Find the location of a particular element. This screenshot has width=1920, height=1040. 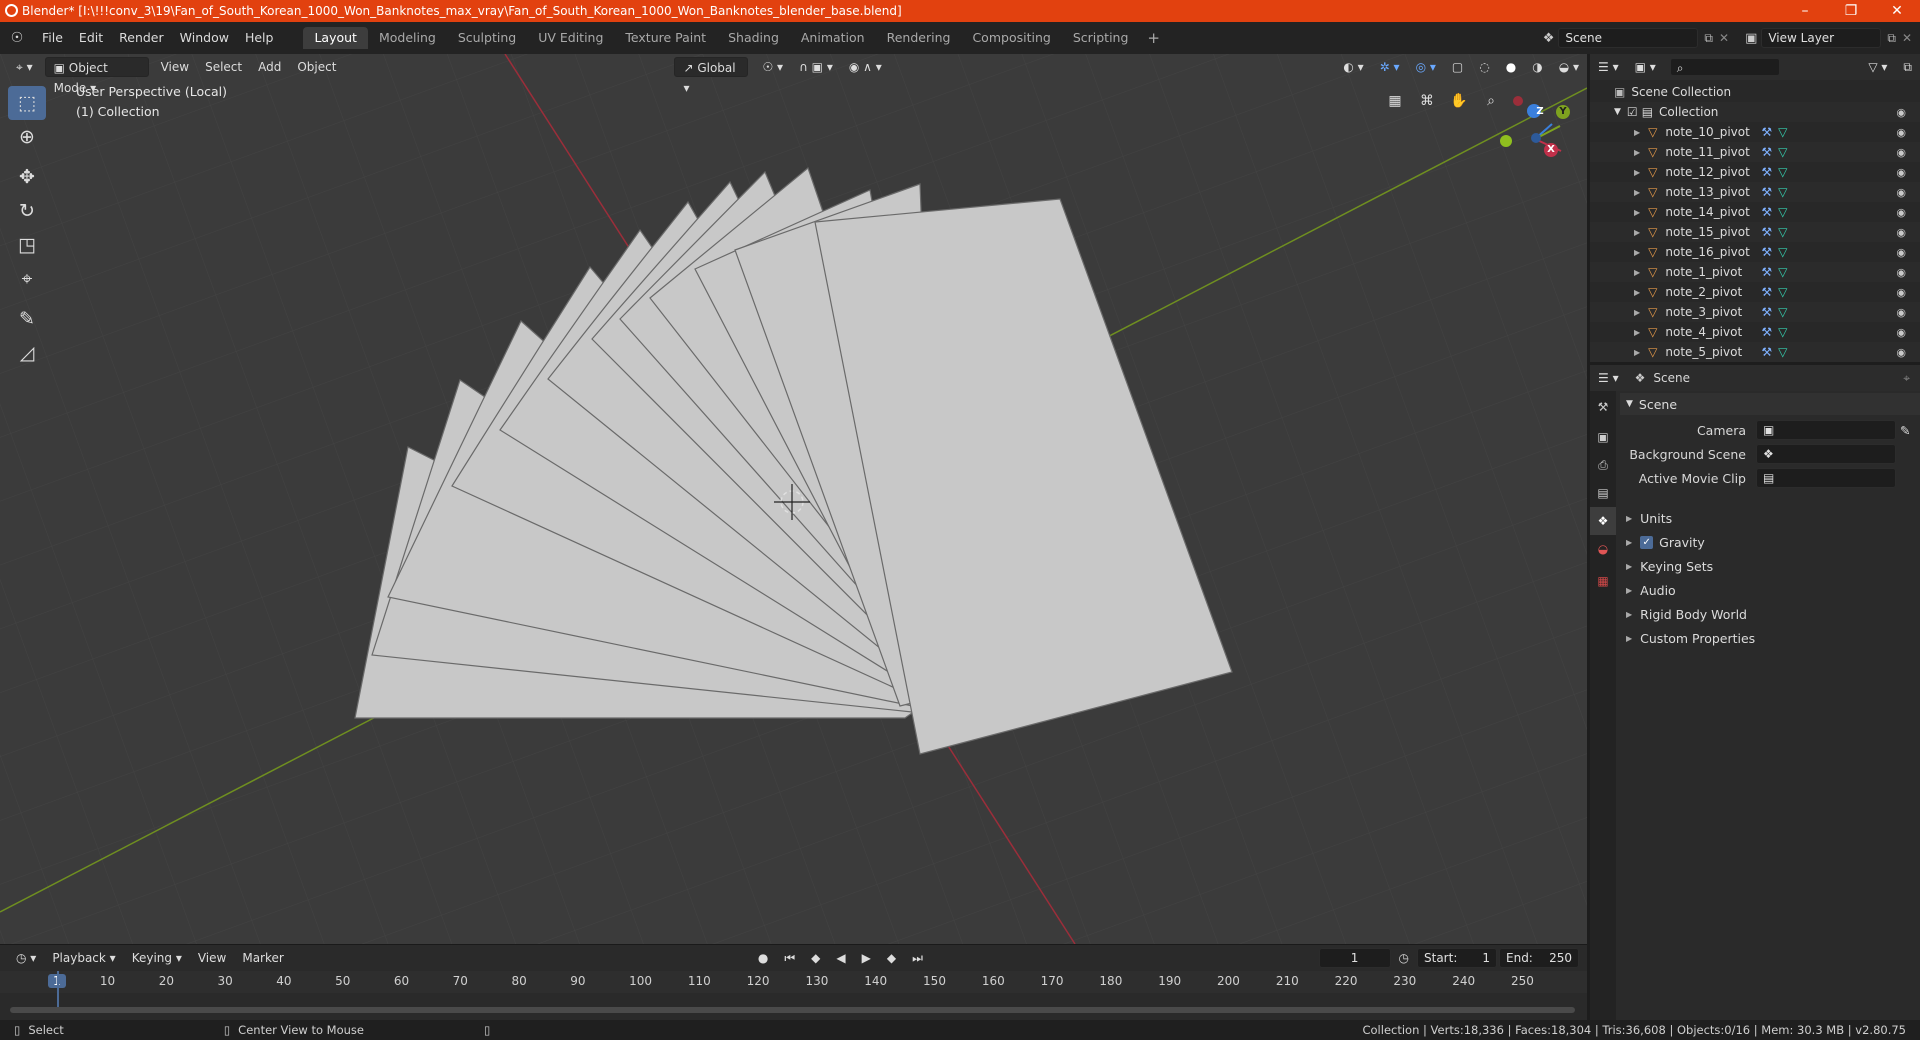

eyedropper-icon: ✎ is located at coordinates (1905, 430).